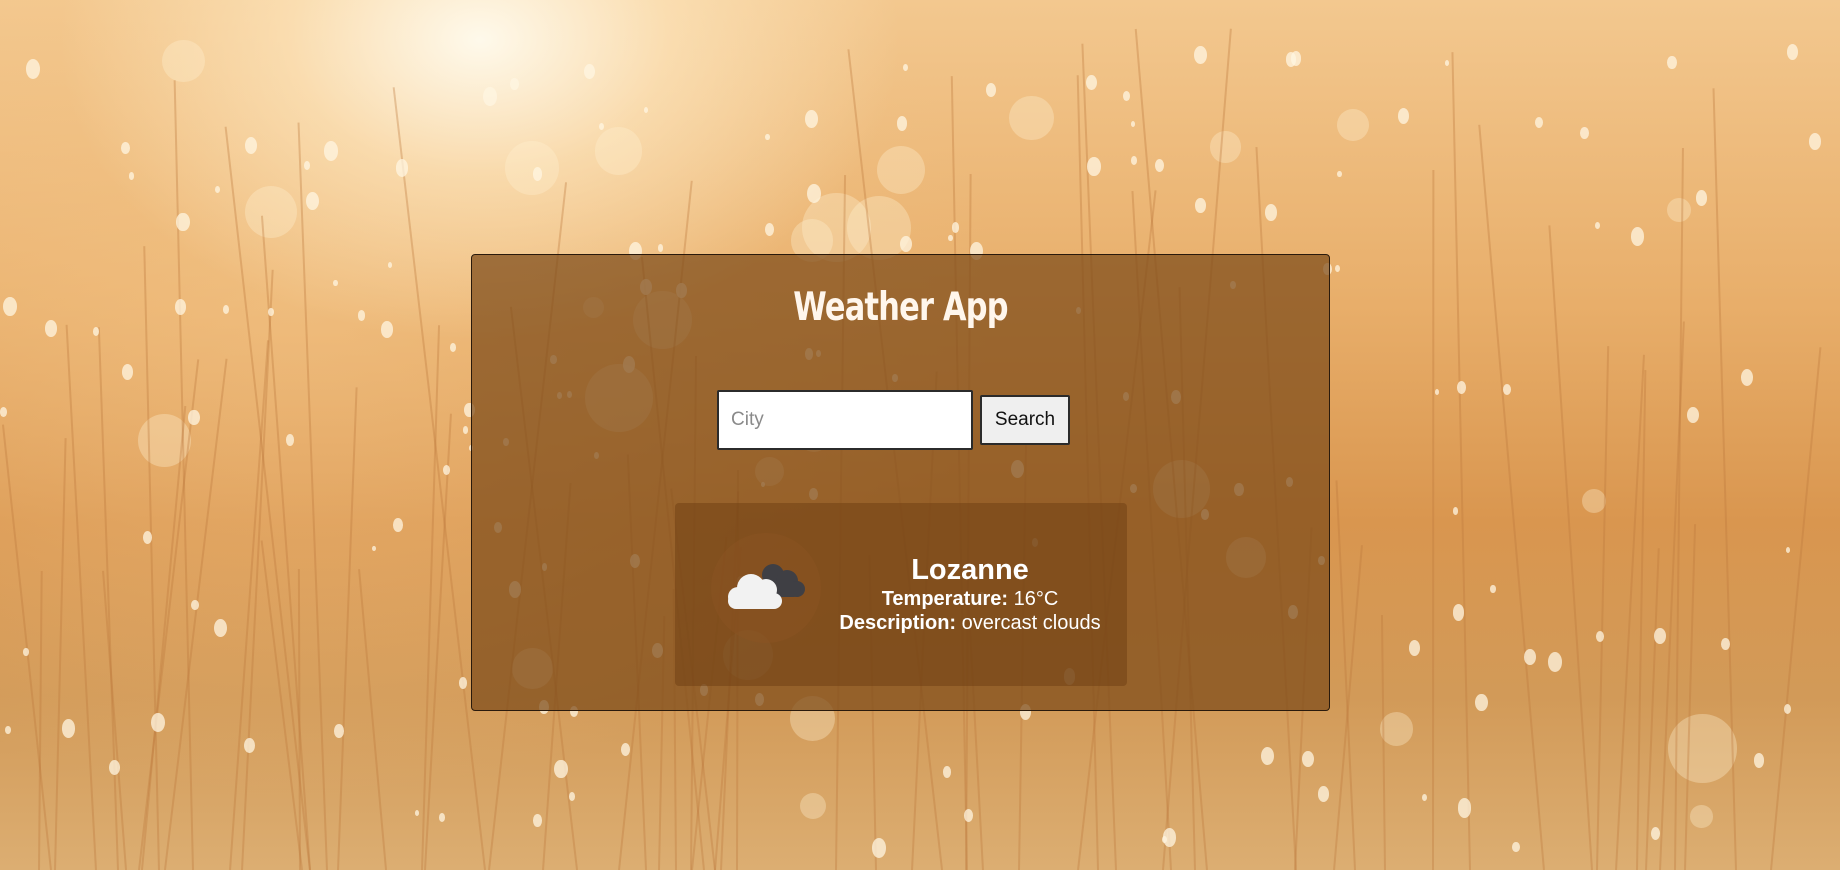 The width and height of the screenshot is (1840, 870). I want to click on description-label: Description:, so click(898, 623).